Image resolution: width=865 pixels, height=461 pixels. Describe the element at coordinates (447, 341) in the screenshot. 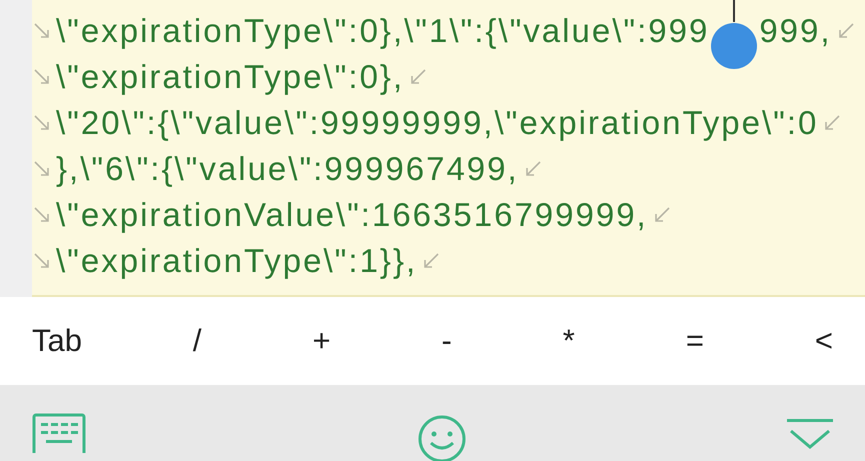

I see `symbol-key: -` at that location.